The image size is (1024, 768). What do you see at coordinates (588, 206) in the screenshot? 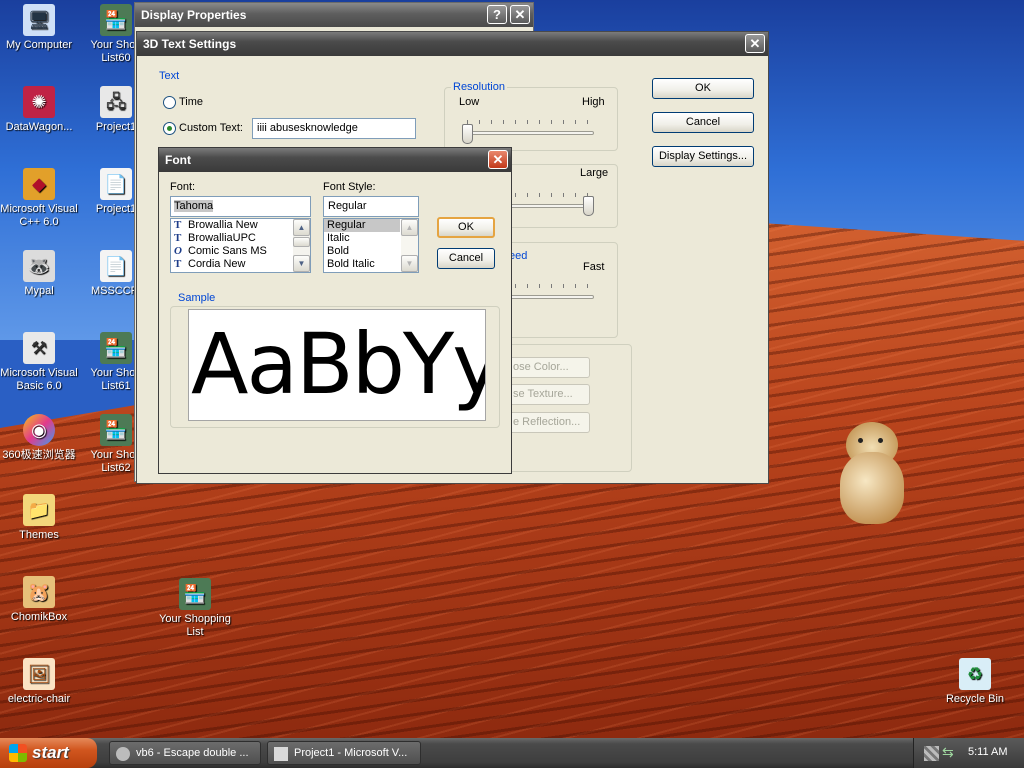
I see `size-slider-thumb` at bounding box center [588, 206].